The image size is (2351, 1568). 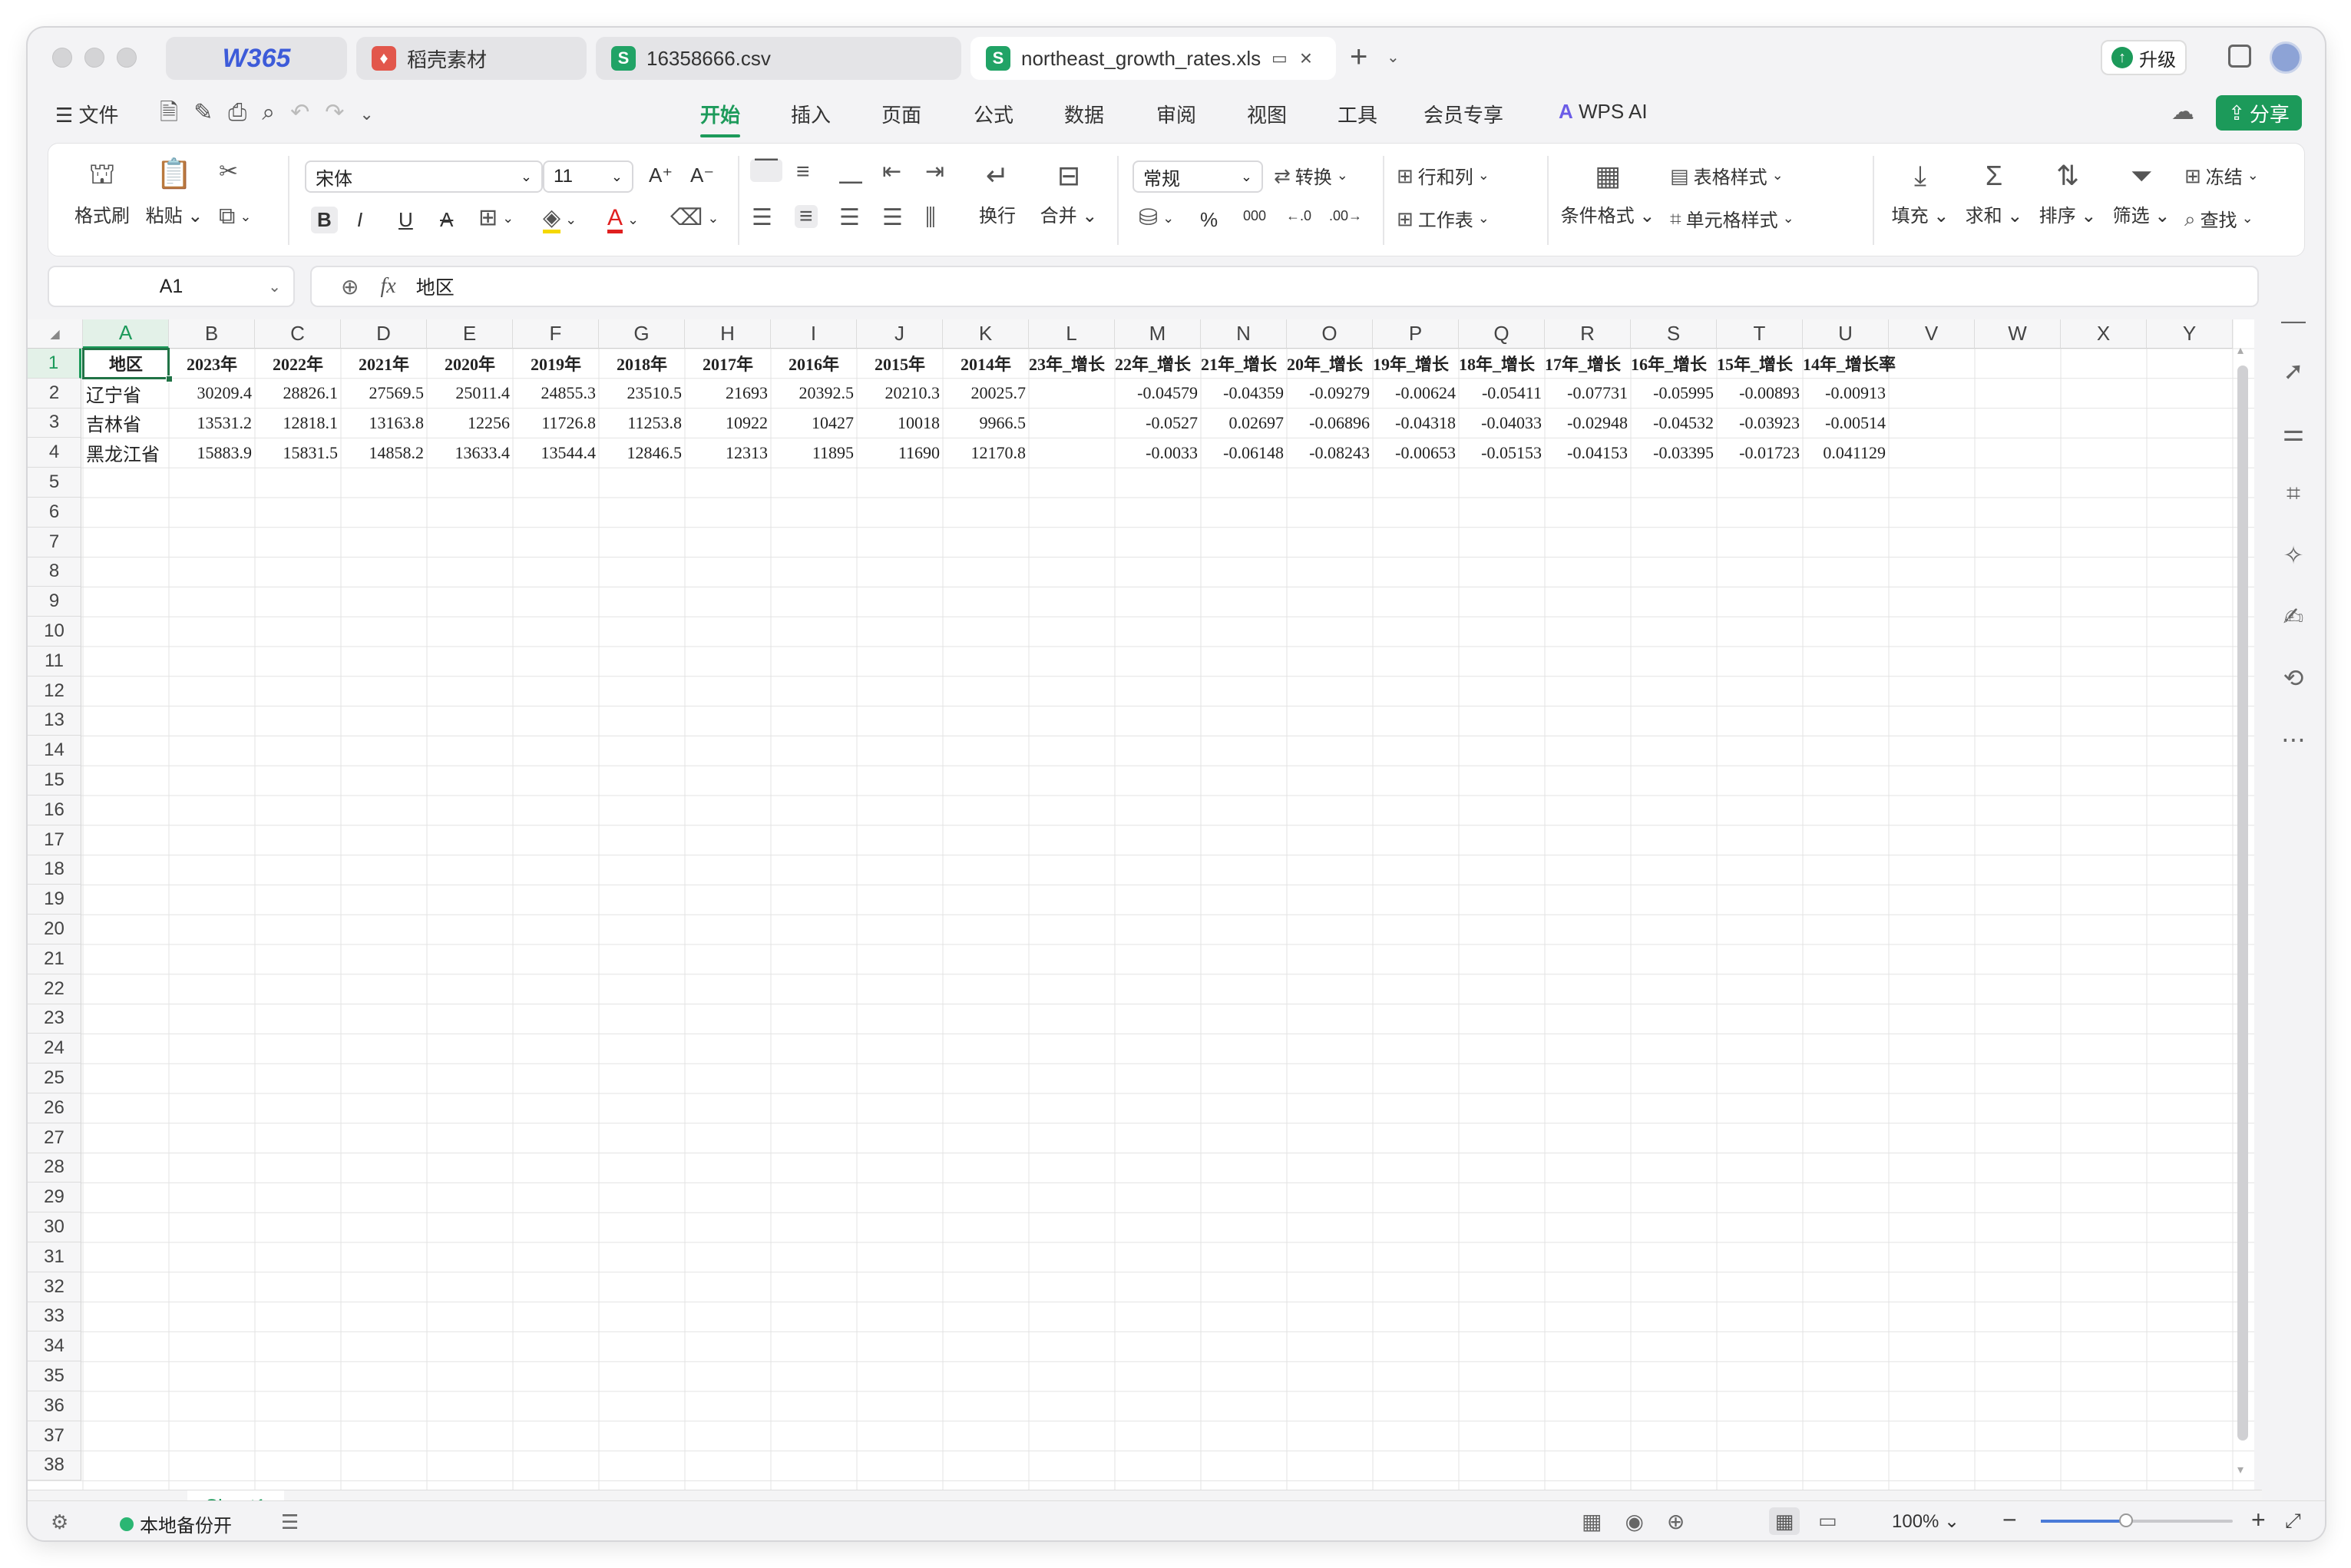 I want to click on data-cell: 13531.2, so click(x=212, y=423).